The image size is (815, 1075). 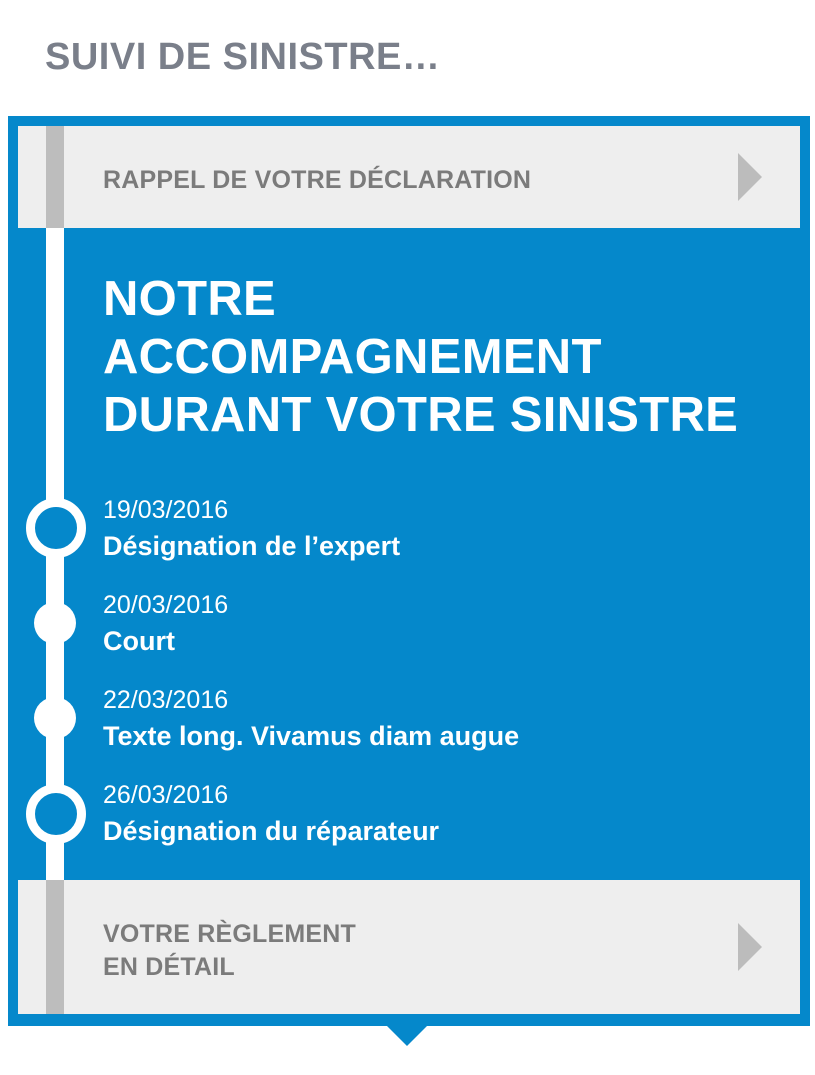 I want to click on settlement-detail-card: VOTRE RÈGLEMENT EN DÉTAIL, so click(x=409, y=947).